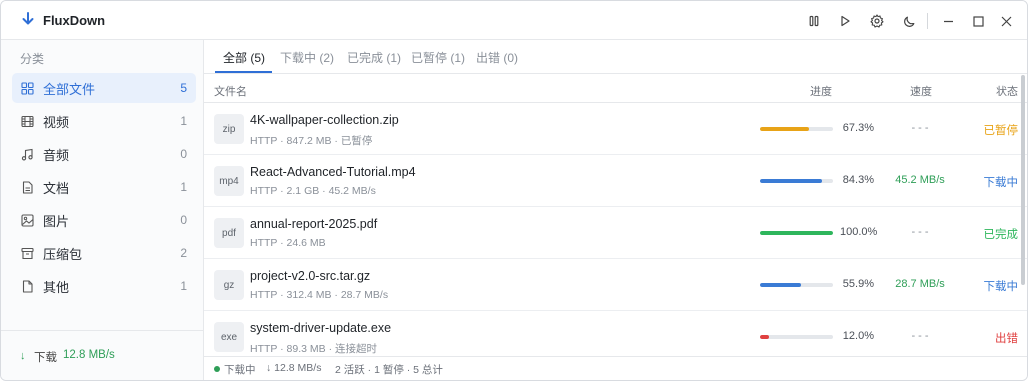  Describe the element at coordinates (104, 220) in the screenshot. I see `sidebar-item-images: 图片 0` at that location.